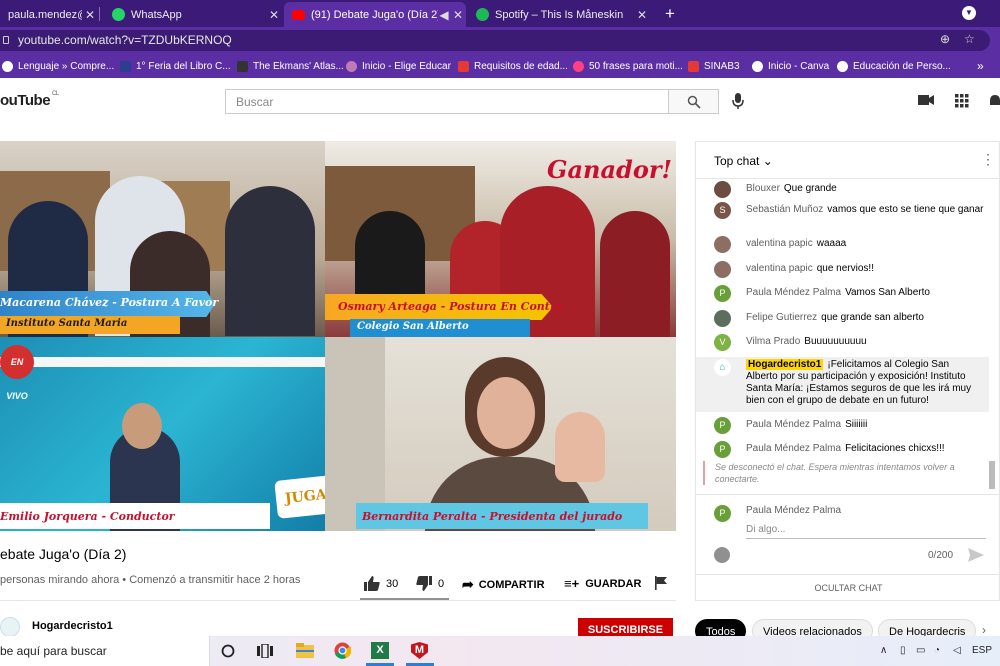 This screenshot has height=666, width=1000. Describe the element at coordinates (982, 650) in the screenshot. I see `tray-language: ESP` at that location.